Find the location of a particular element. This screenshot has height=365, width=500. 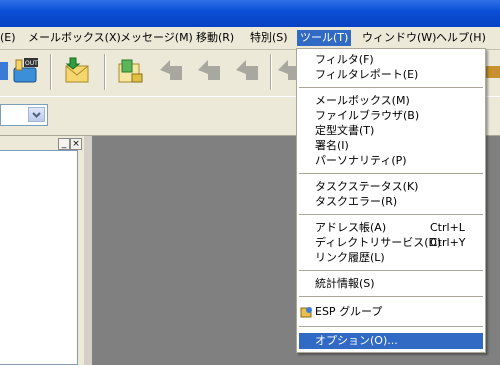

new-message-icon is located at coordinates (131, 71).